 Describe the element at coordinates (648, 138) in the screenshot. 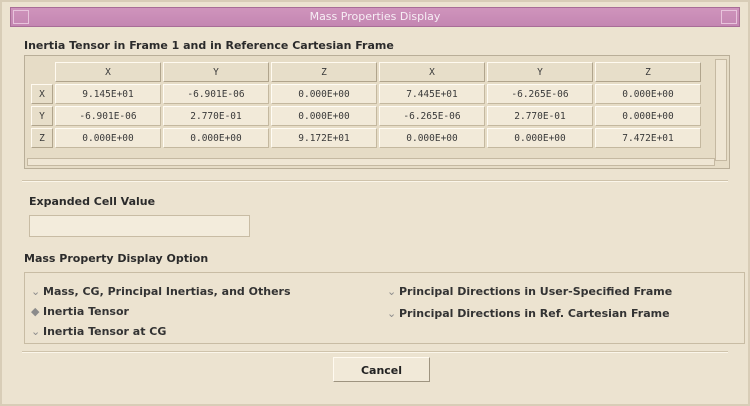

I see `table-cell: 7.472E+01` at that location.